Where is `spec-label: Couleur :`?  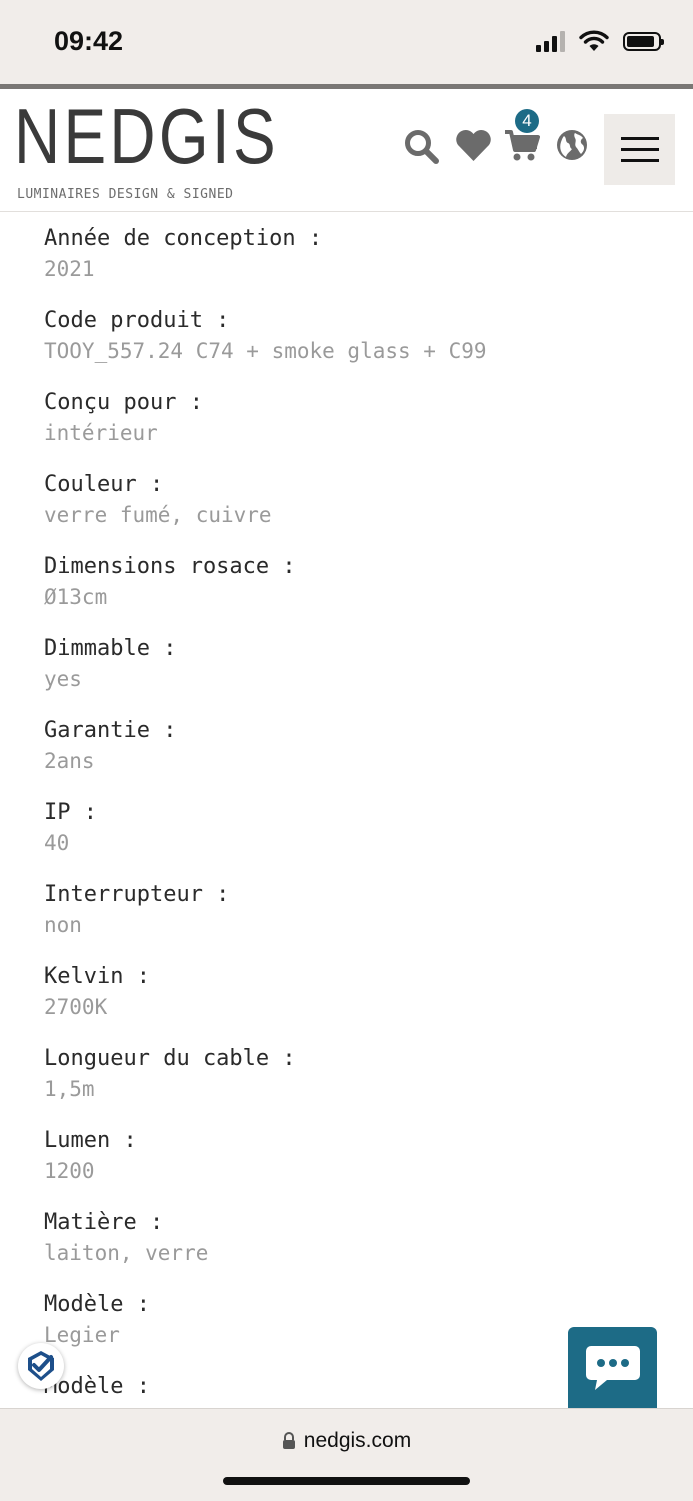 spec-label: Couleur : is located at coordinates (104, 484).